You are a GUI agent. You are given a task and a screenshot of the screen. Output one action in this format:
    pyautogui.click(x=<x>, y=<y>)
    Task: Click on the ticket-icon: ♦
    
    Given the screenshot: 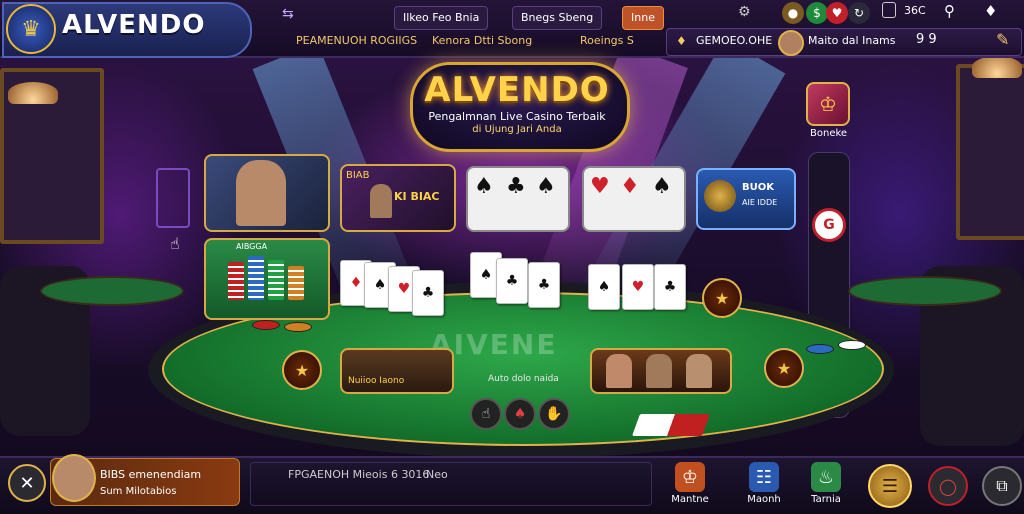 What is the action you would take?
    pyautogui.click(x=681, y=41)
    